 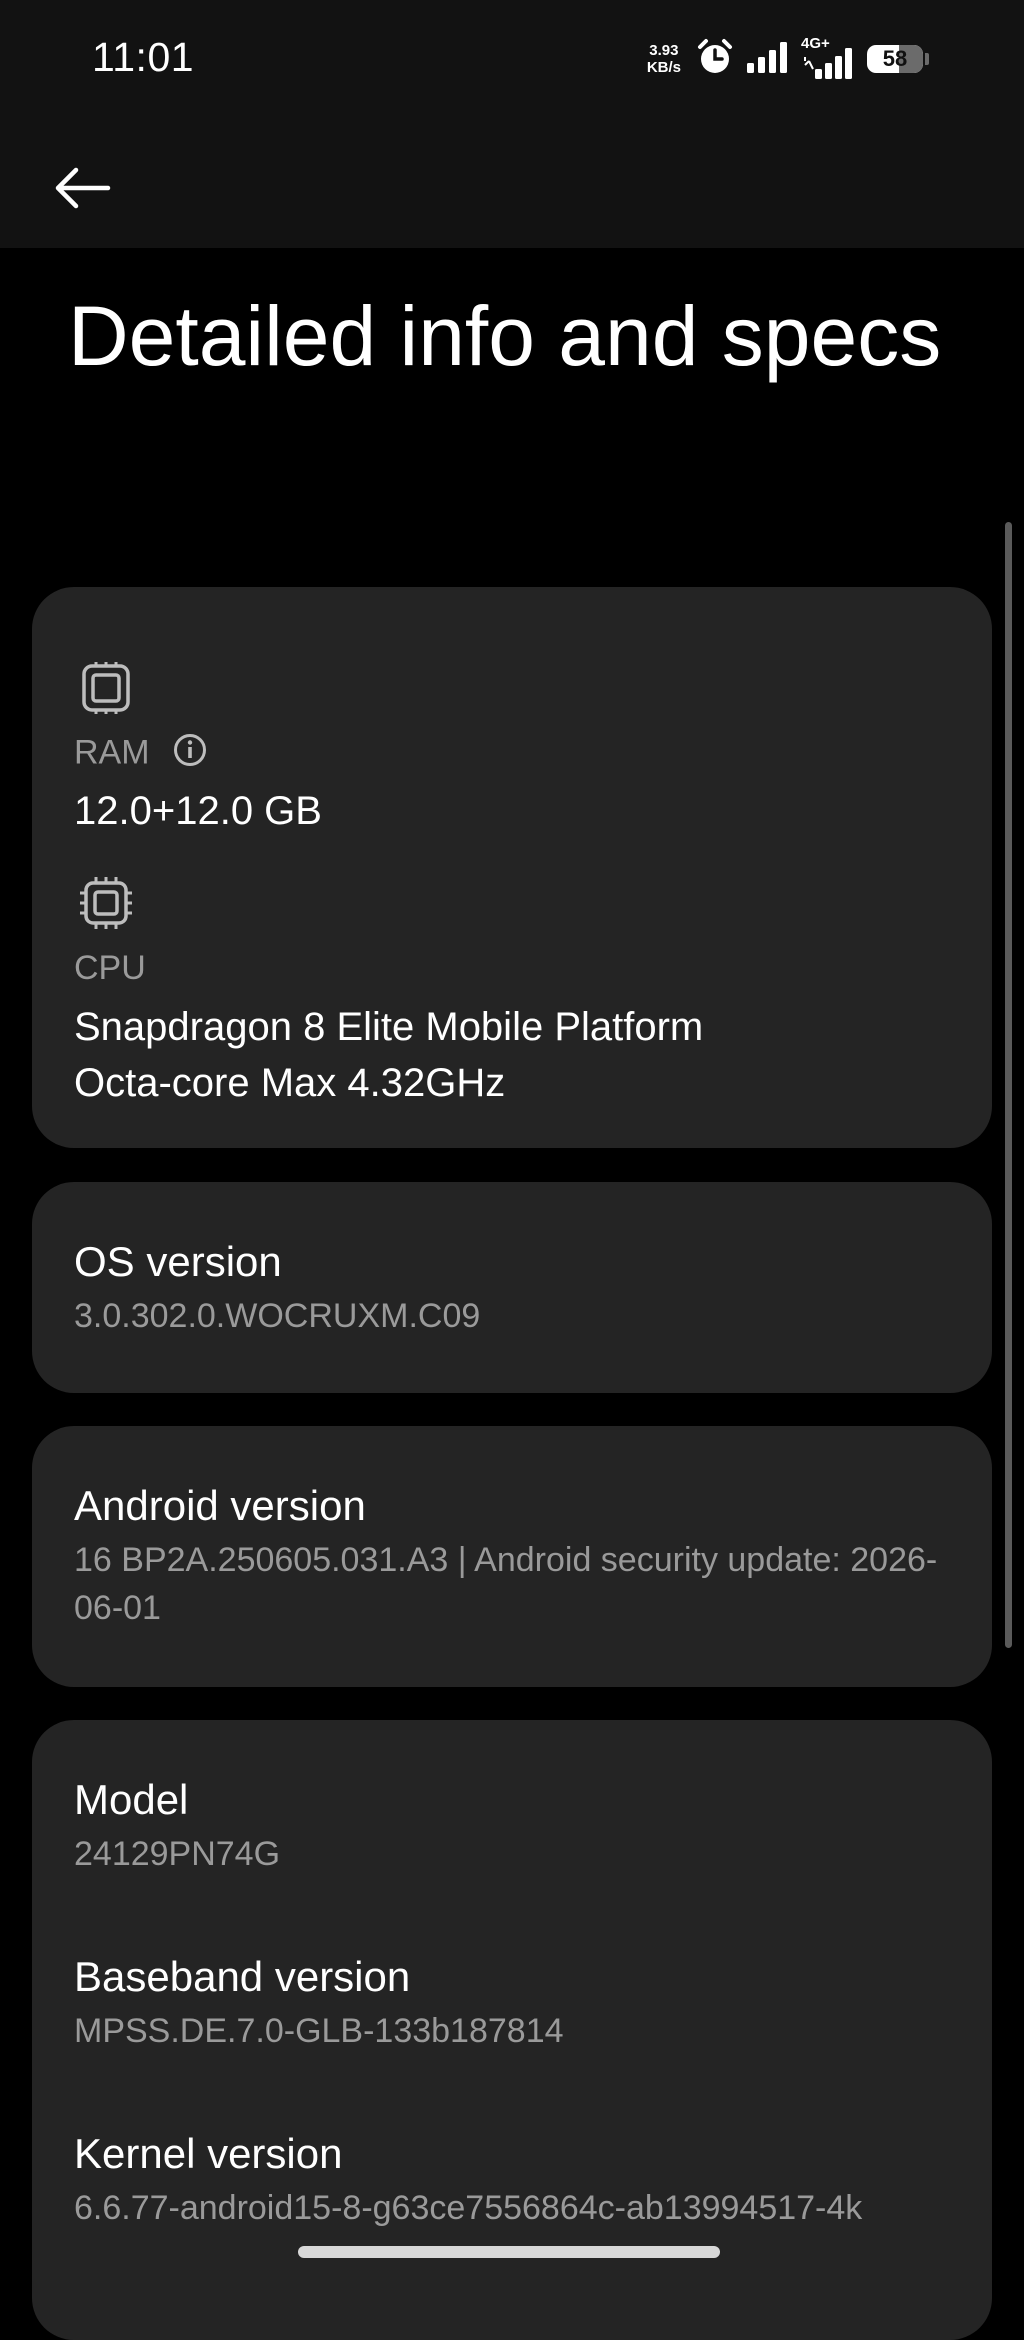 I want to click on battery-icon: 58, so click(x=898, y=59).